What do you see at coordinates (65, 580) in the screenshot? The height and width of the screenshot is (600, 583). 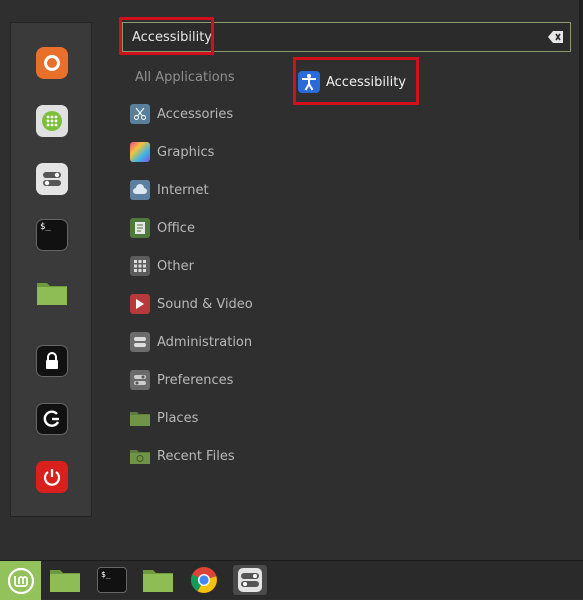 I see `desktop-folder-icon` at bounding box center [65, 580].